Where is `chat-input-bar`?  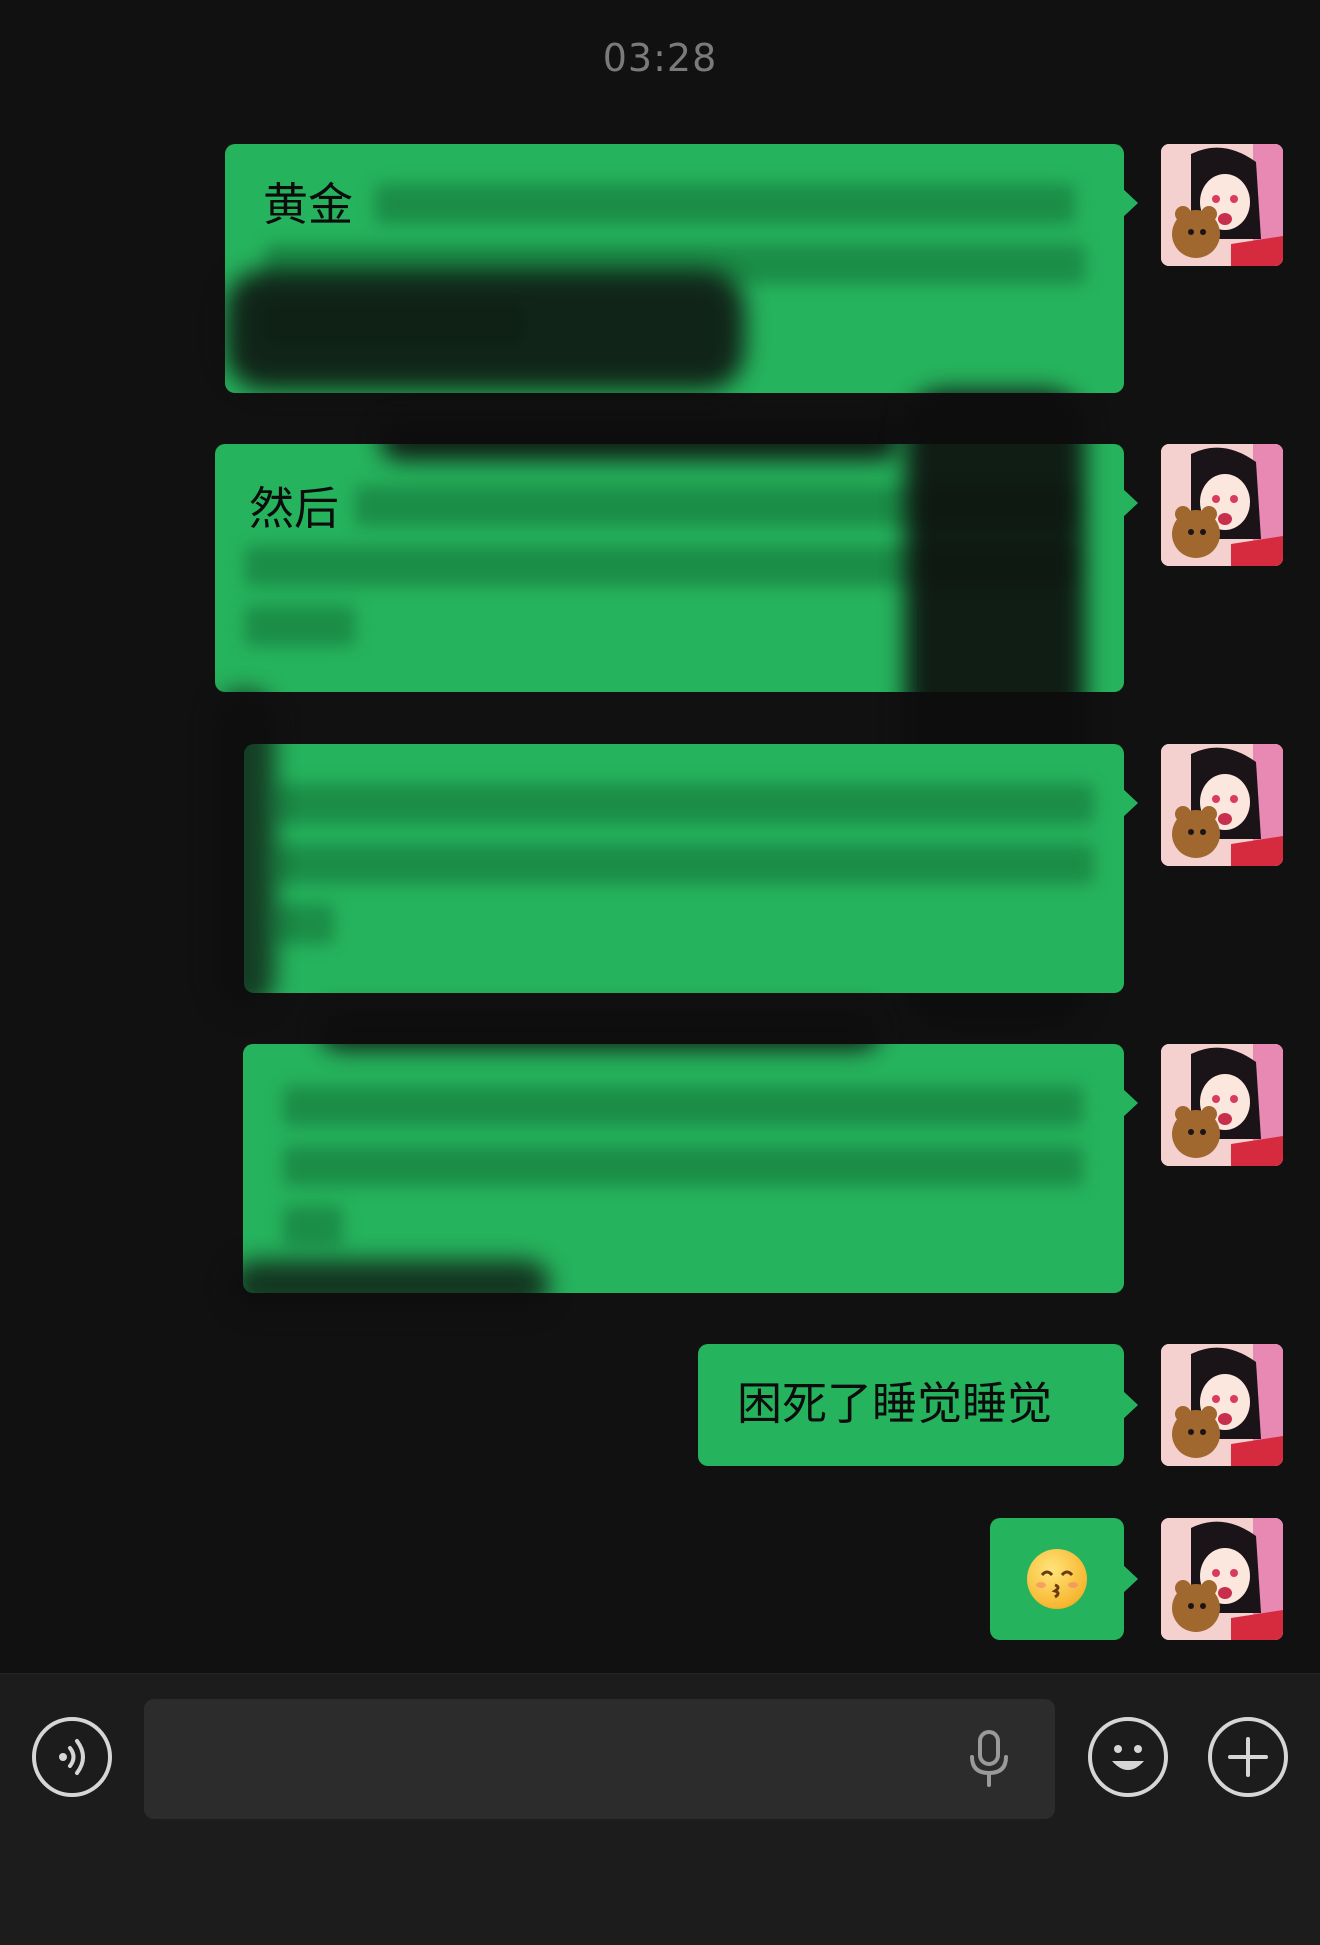 chat-input-bar is located at coordinates (660, 1809).